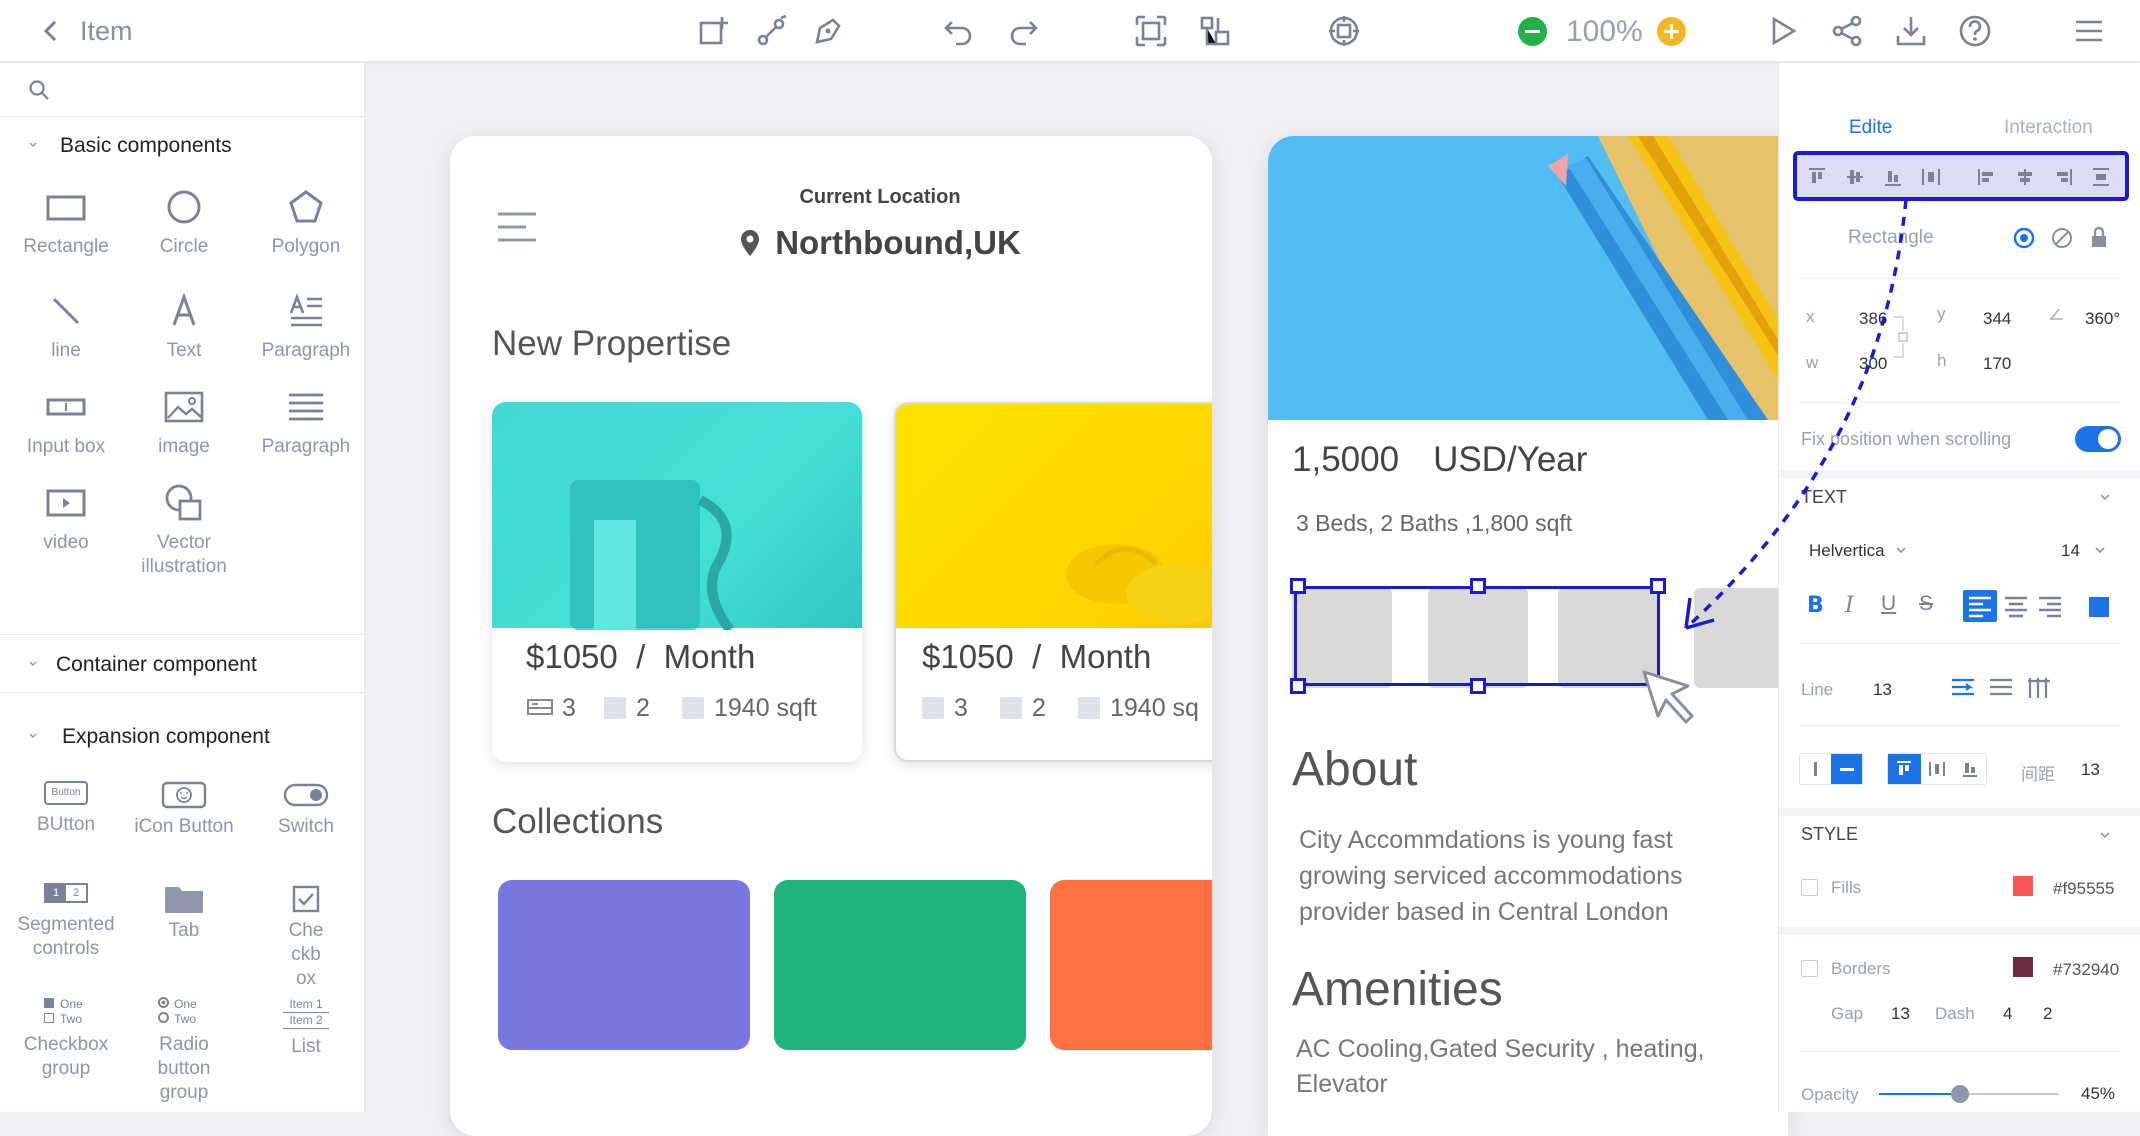 This screenshot has width=2140, height=1136. I want to click on target-icon, so click(1344, 31).